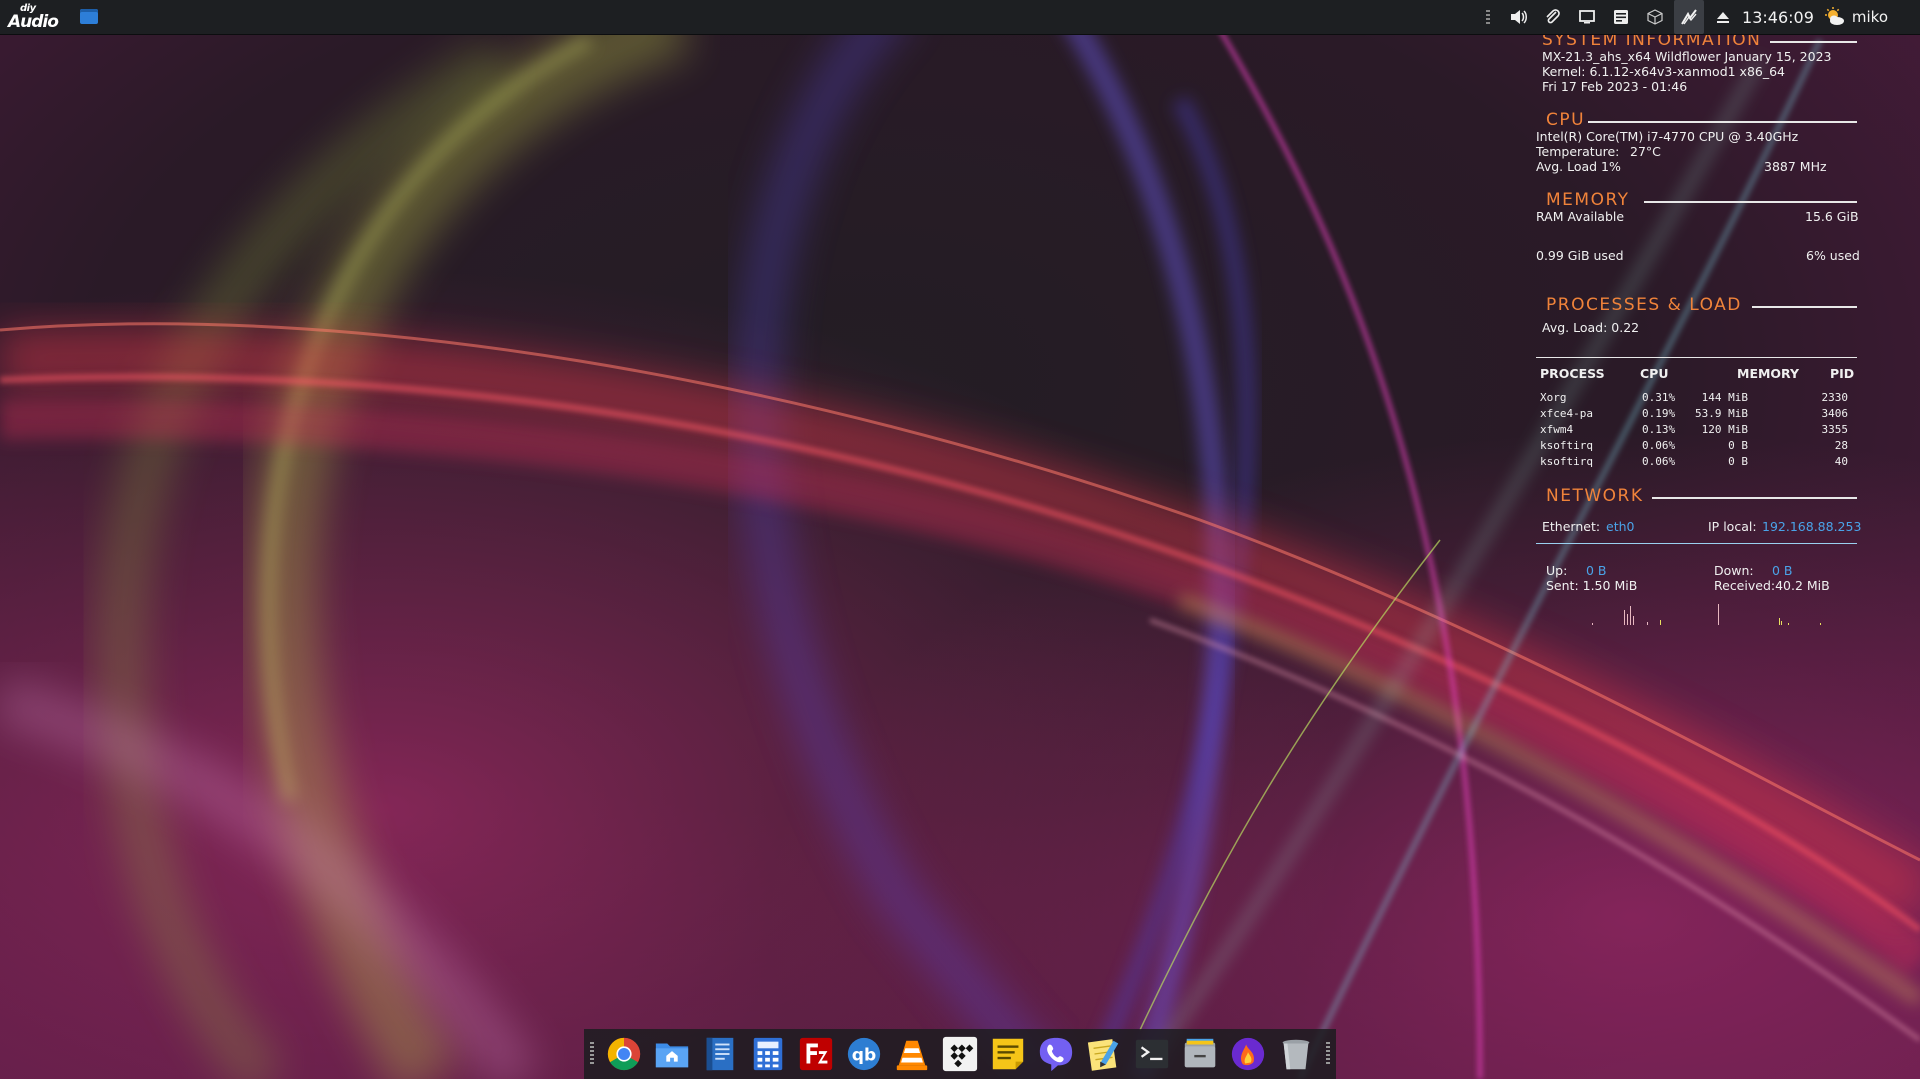 Image resolution: width=1920 pixels, height=1079 pixels. Describe the element at coordinates (1724, 429) in the screenshot. I see `process-mem: 120 MiB` at that location.